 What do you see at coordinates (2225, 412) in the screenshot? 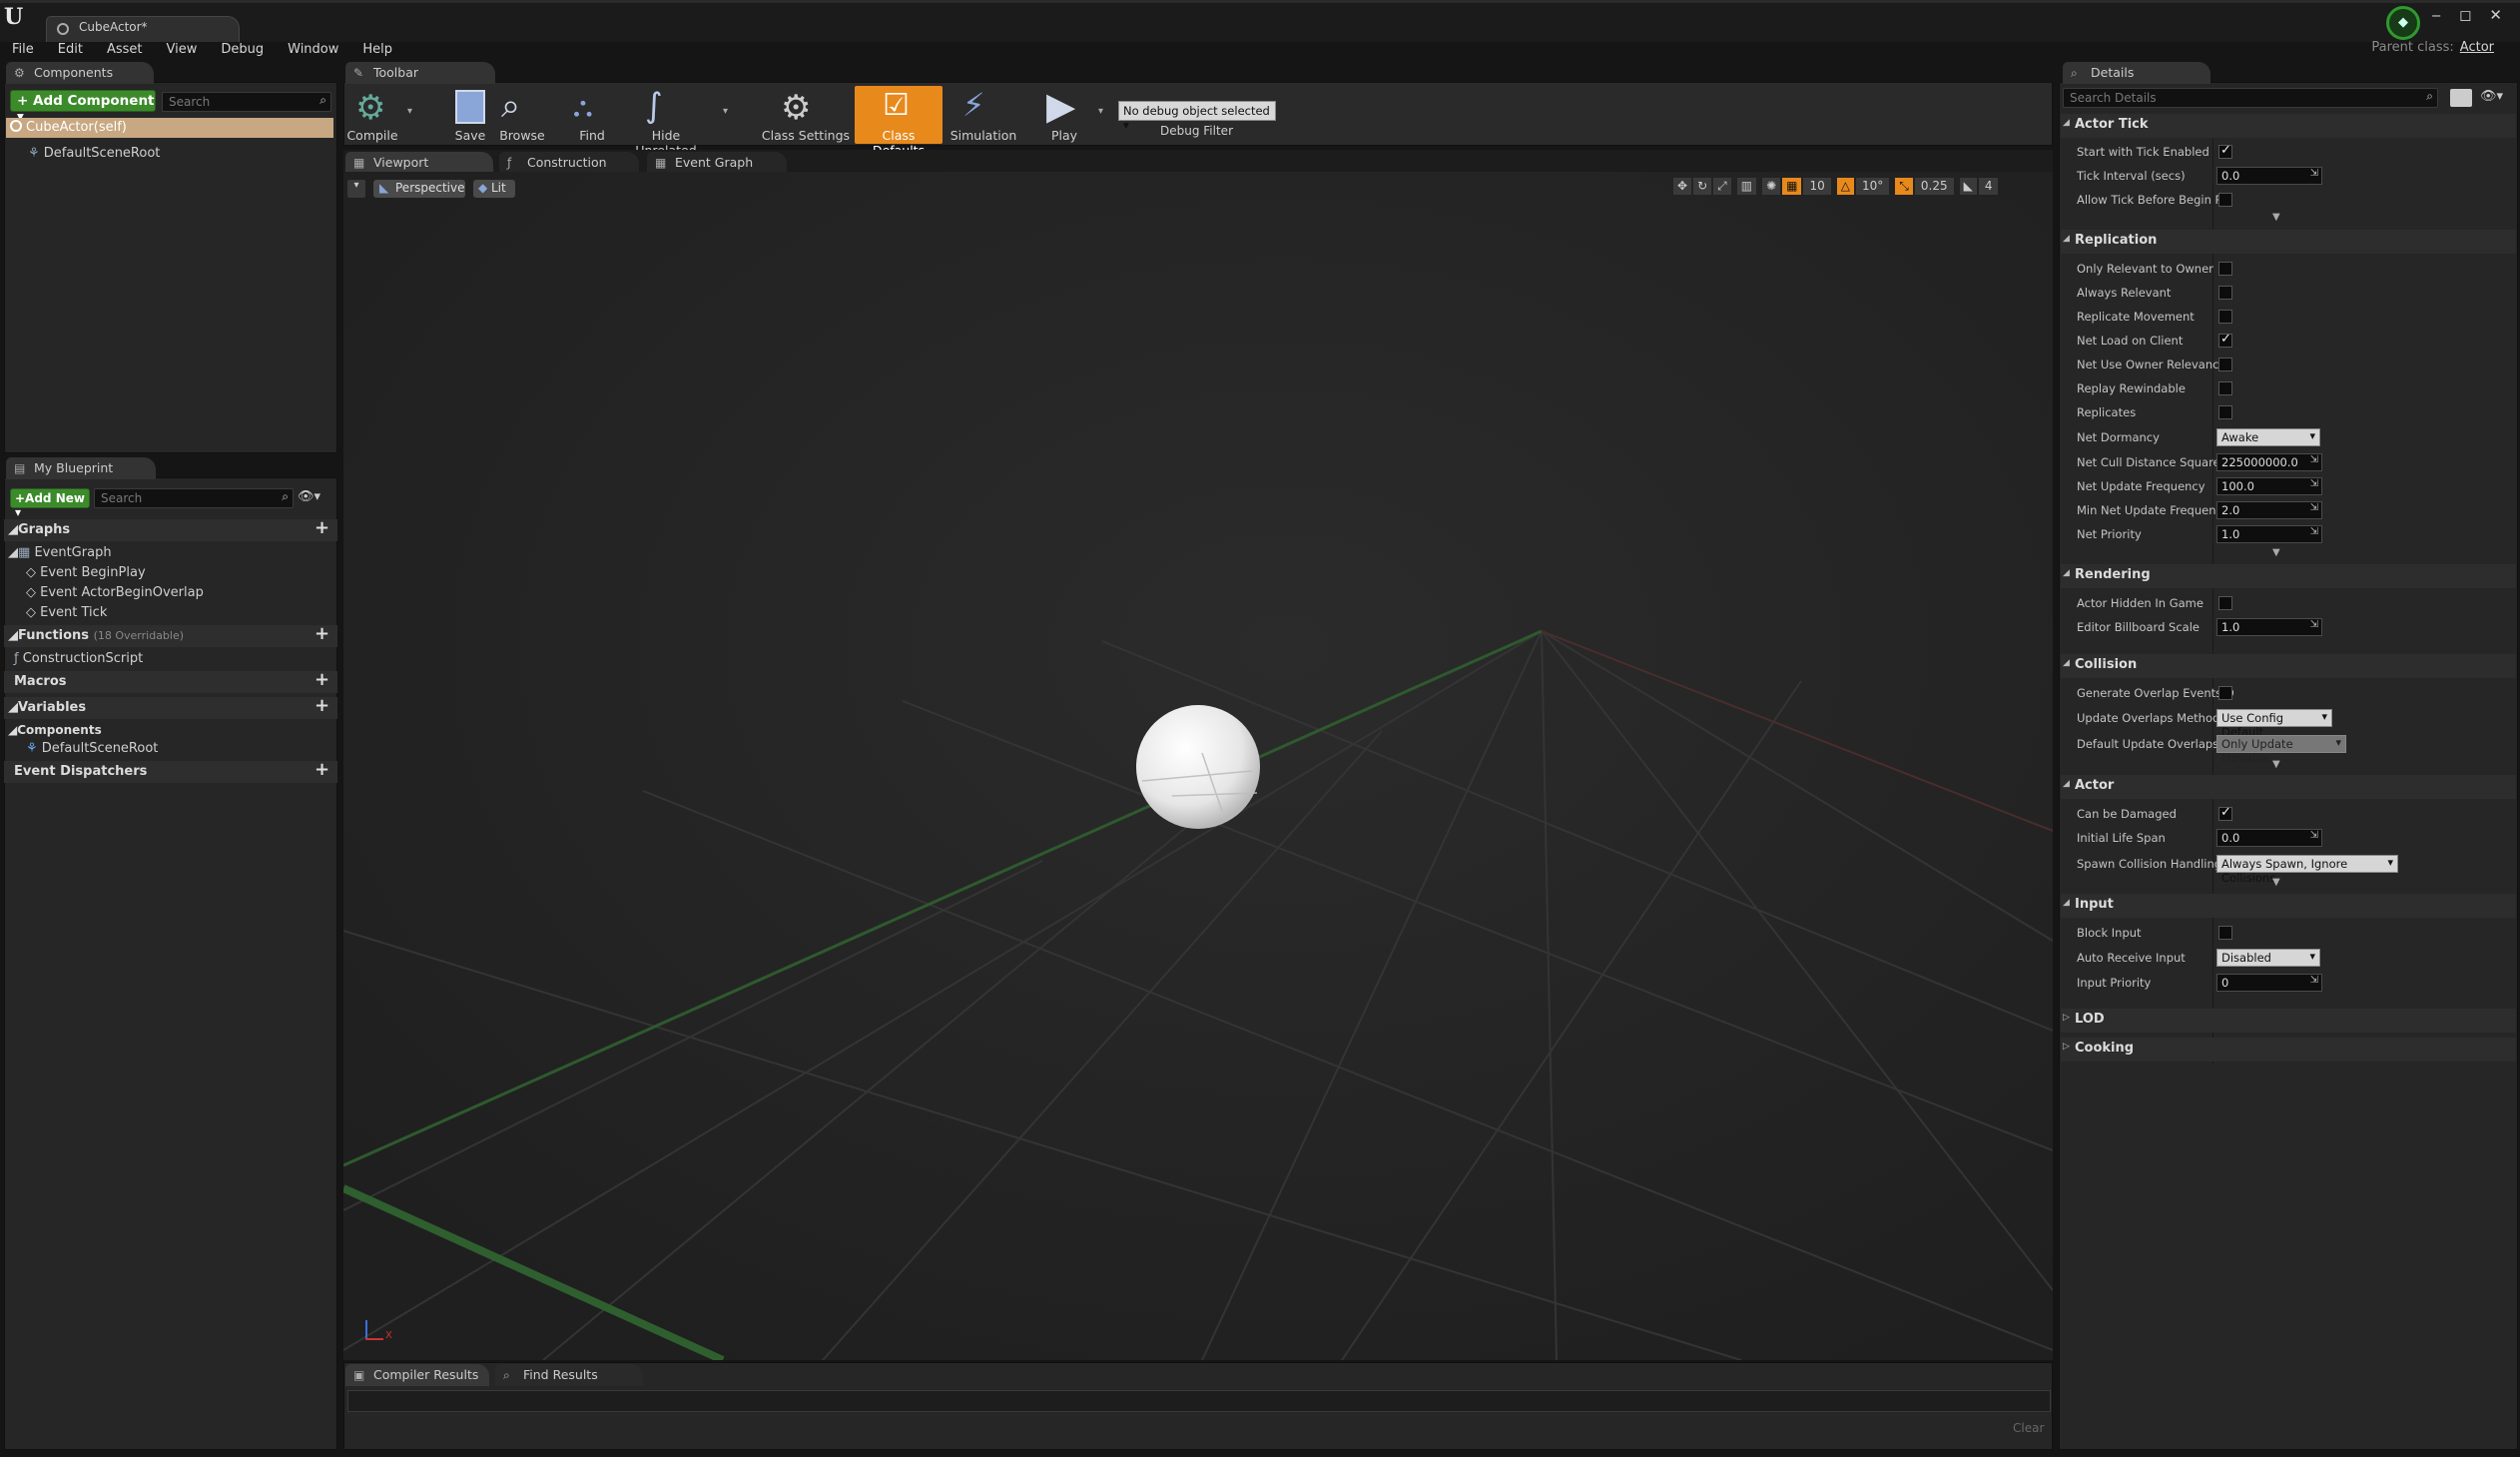
I see `replicates-checkbox` at bounding box center [2225, 412].